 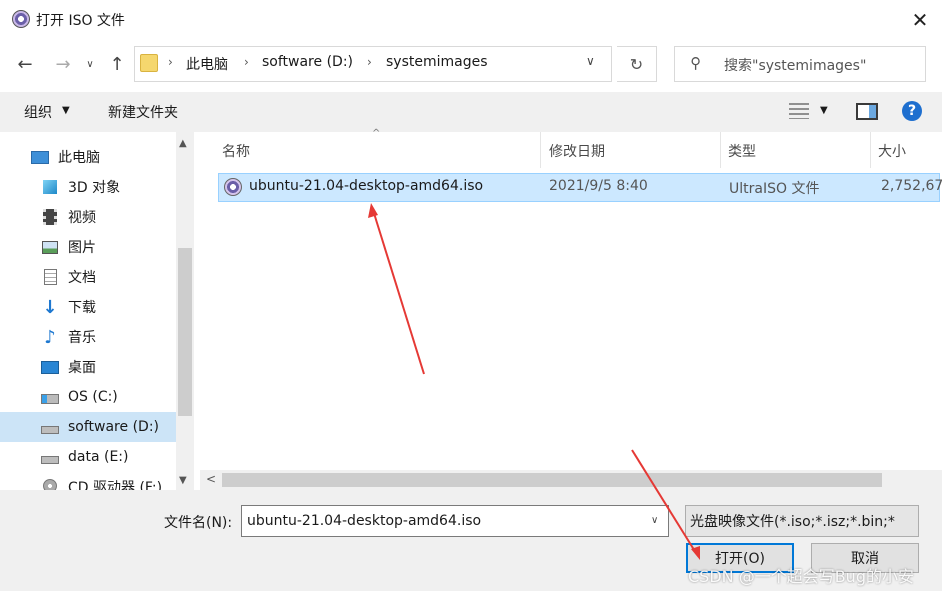 I want to click on breadcrumb-item: 此电脑, so click(x=207, y=64).